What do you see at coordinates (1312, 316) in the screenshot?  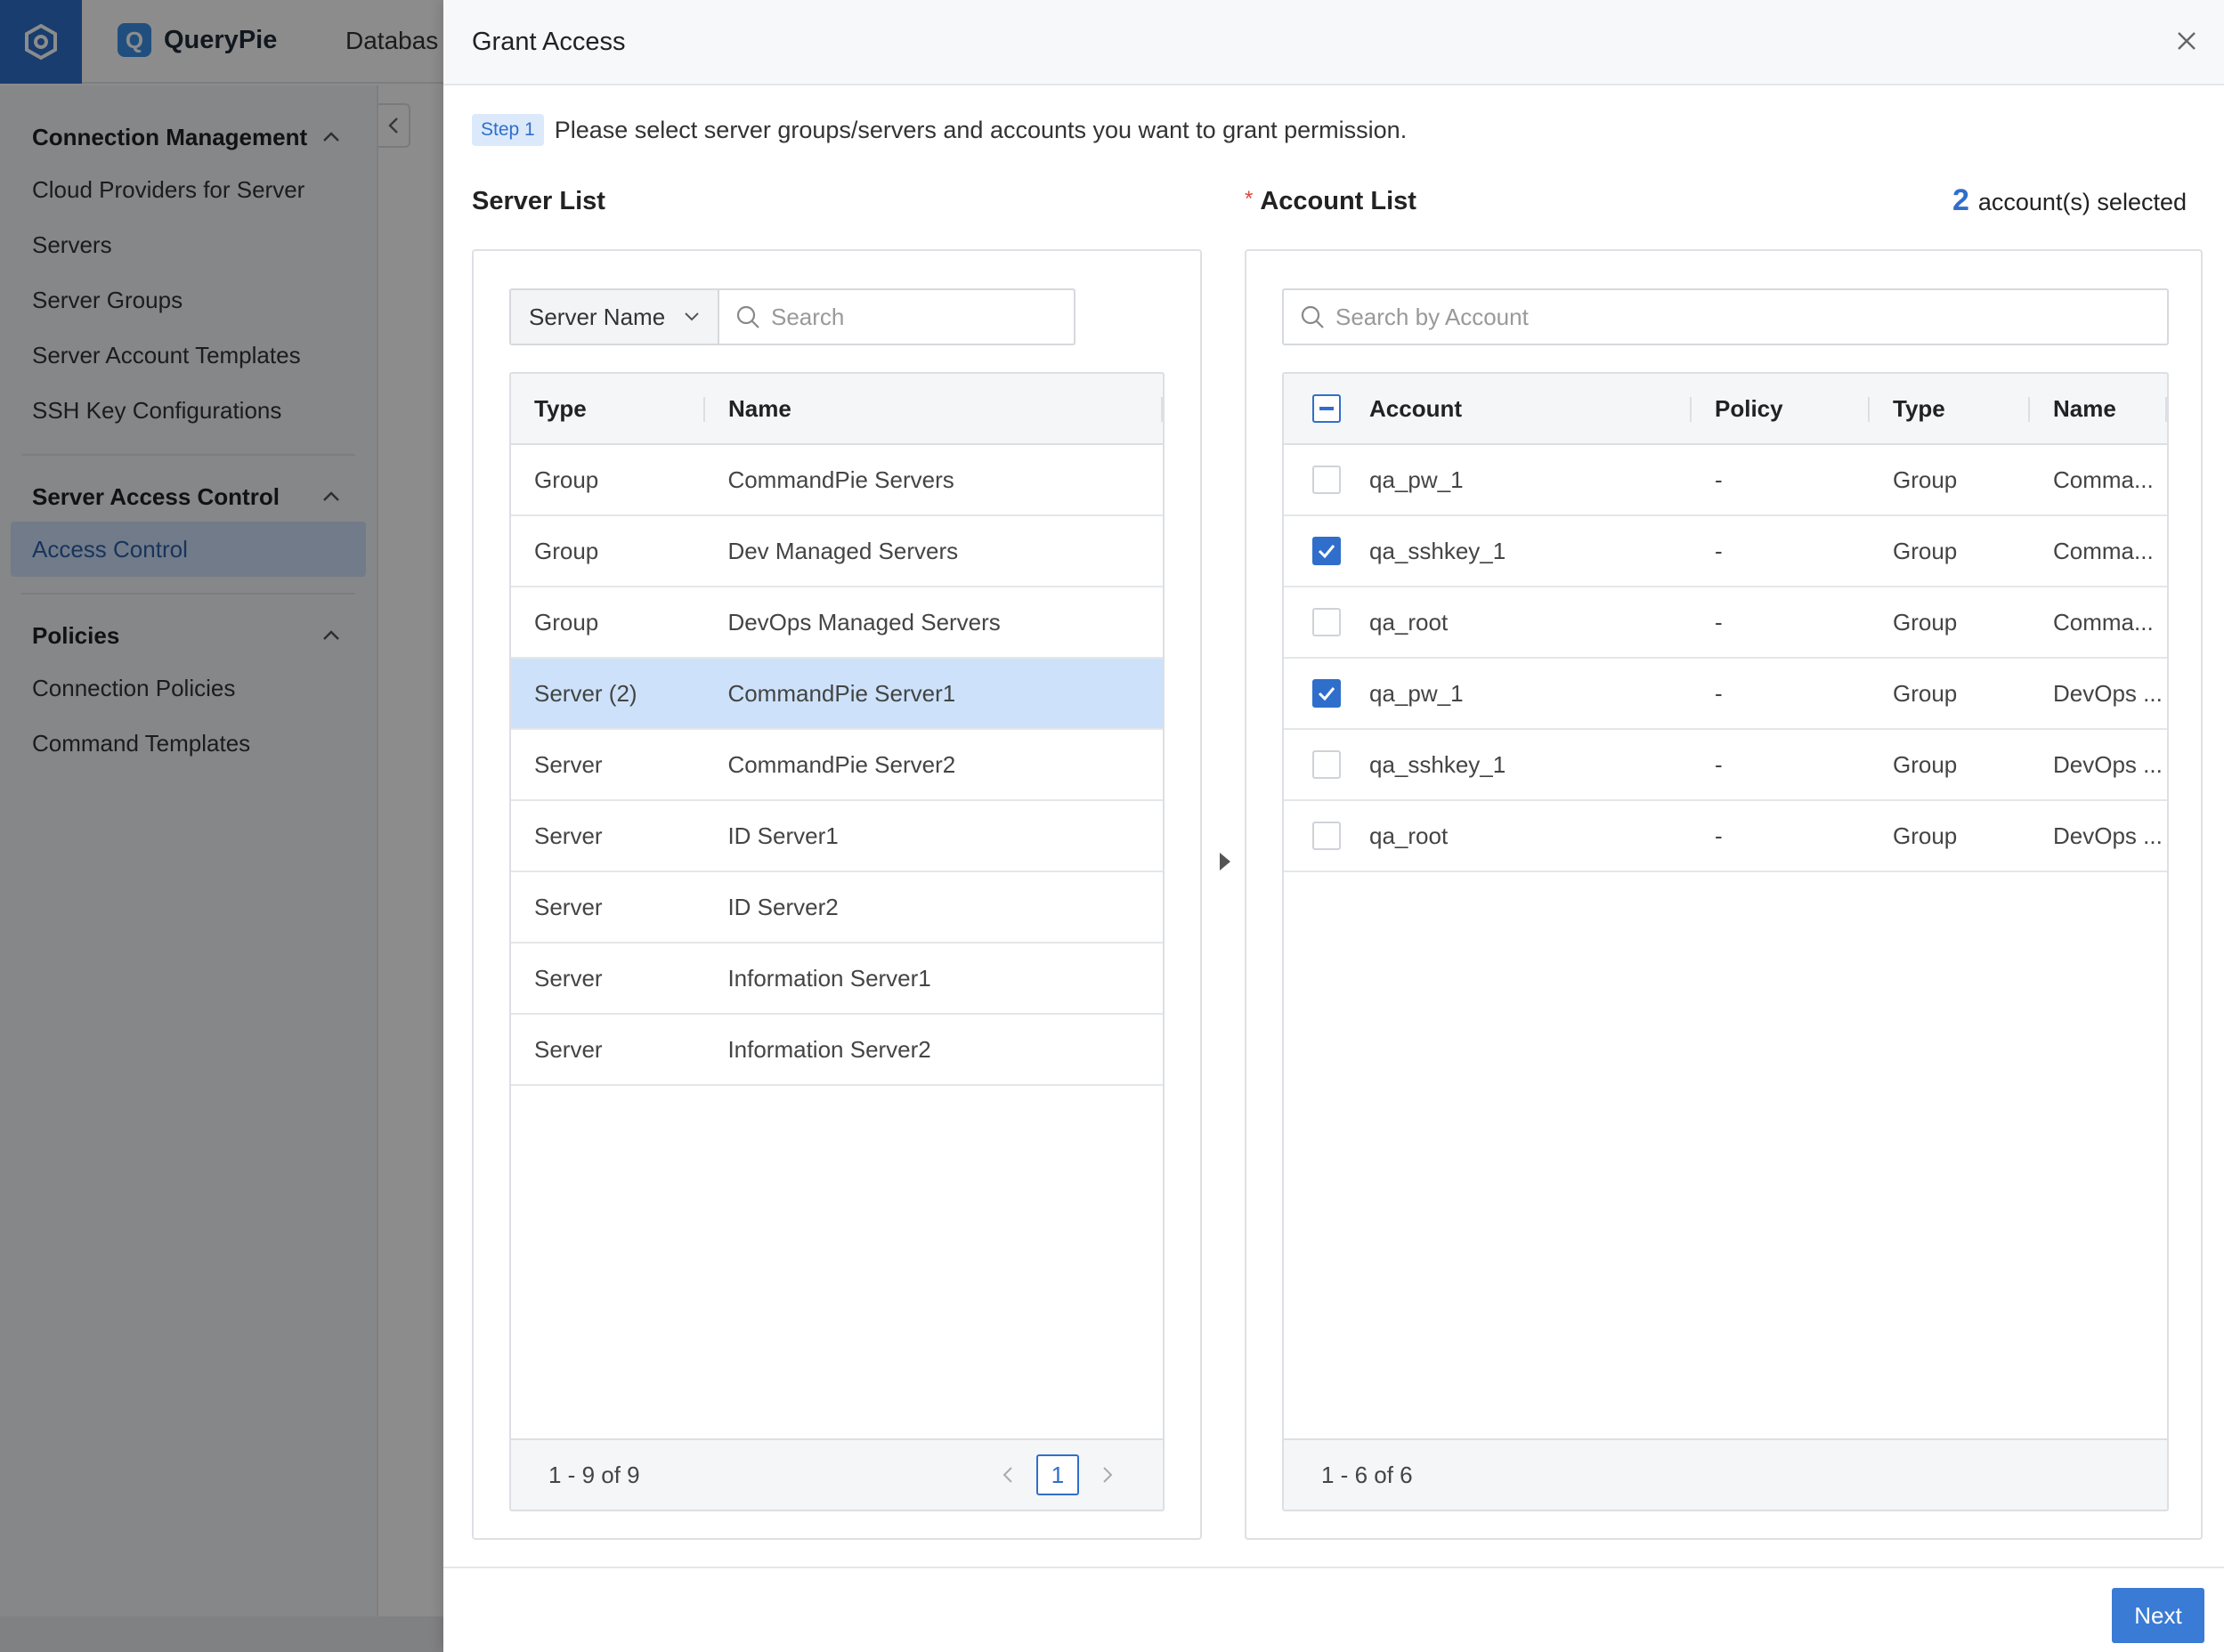 I see `search-icon` at bounding box center [1312, 316].